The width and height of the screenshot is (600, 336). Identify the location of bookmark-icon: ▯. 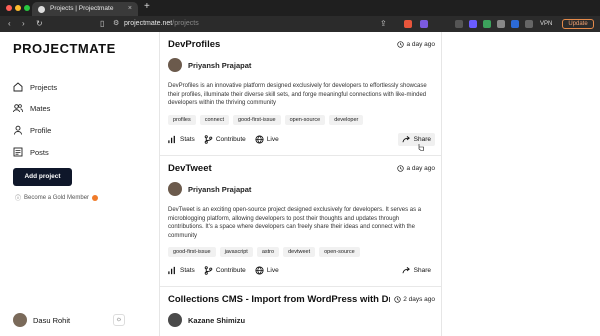
(102, 24).